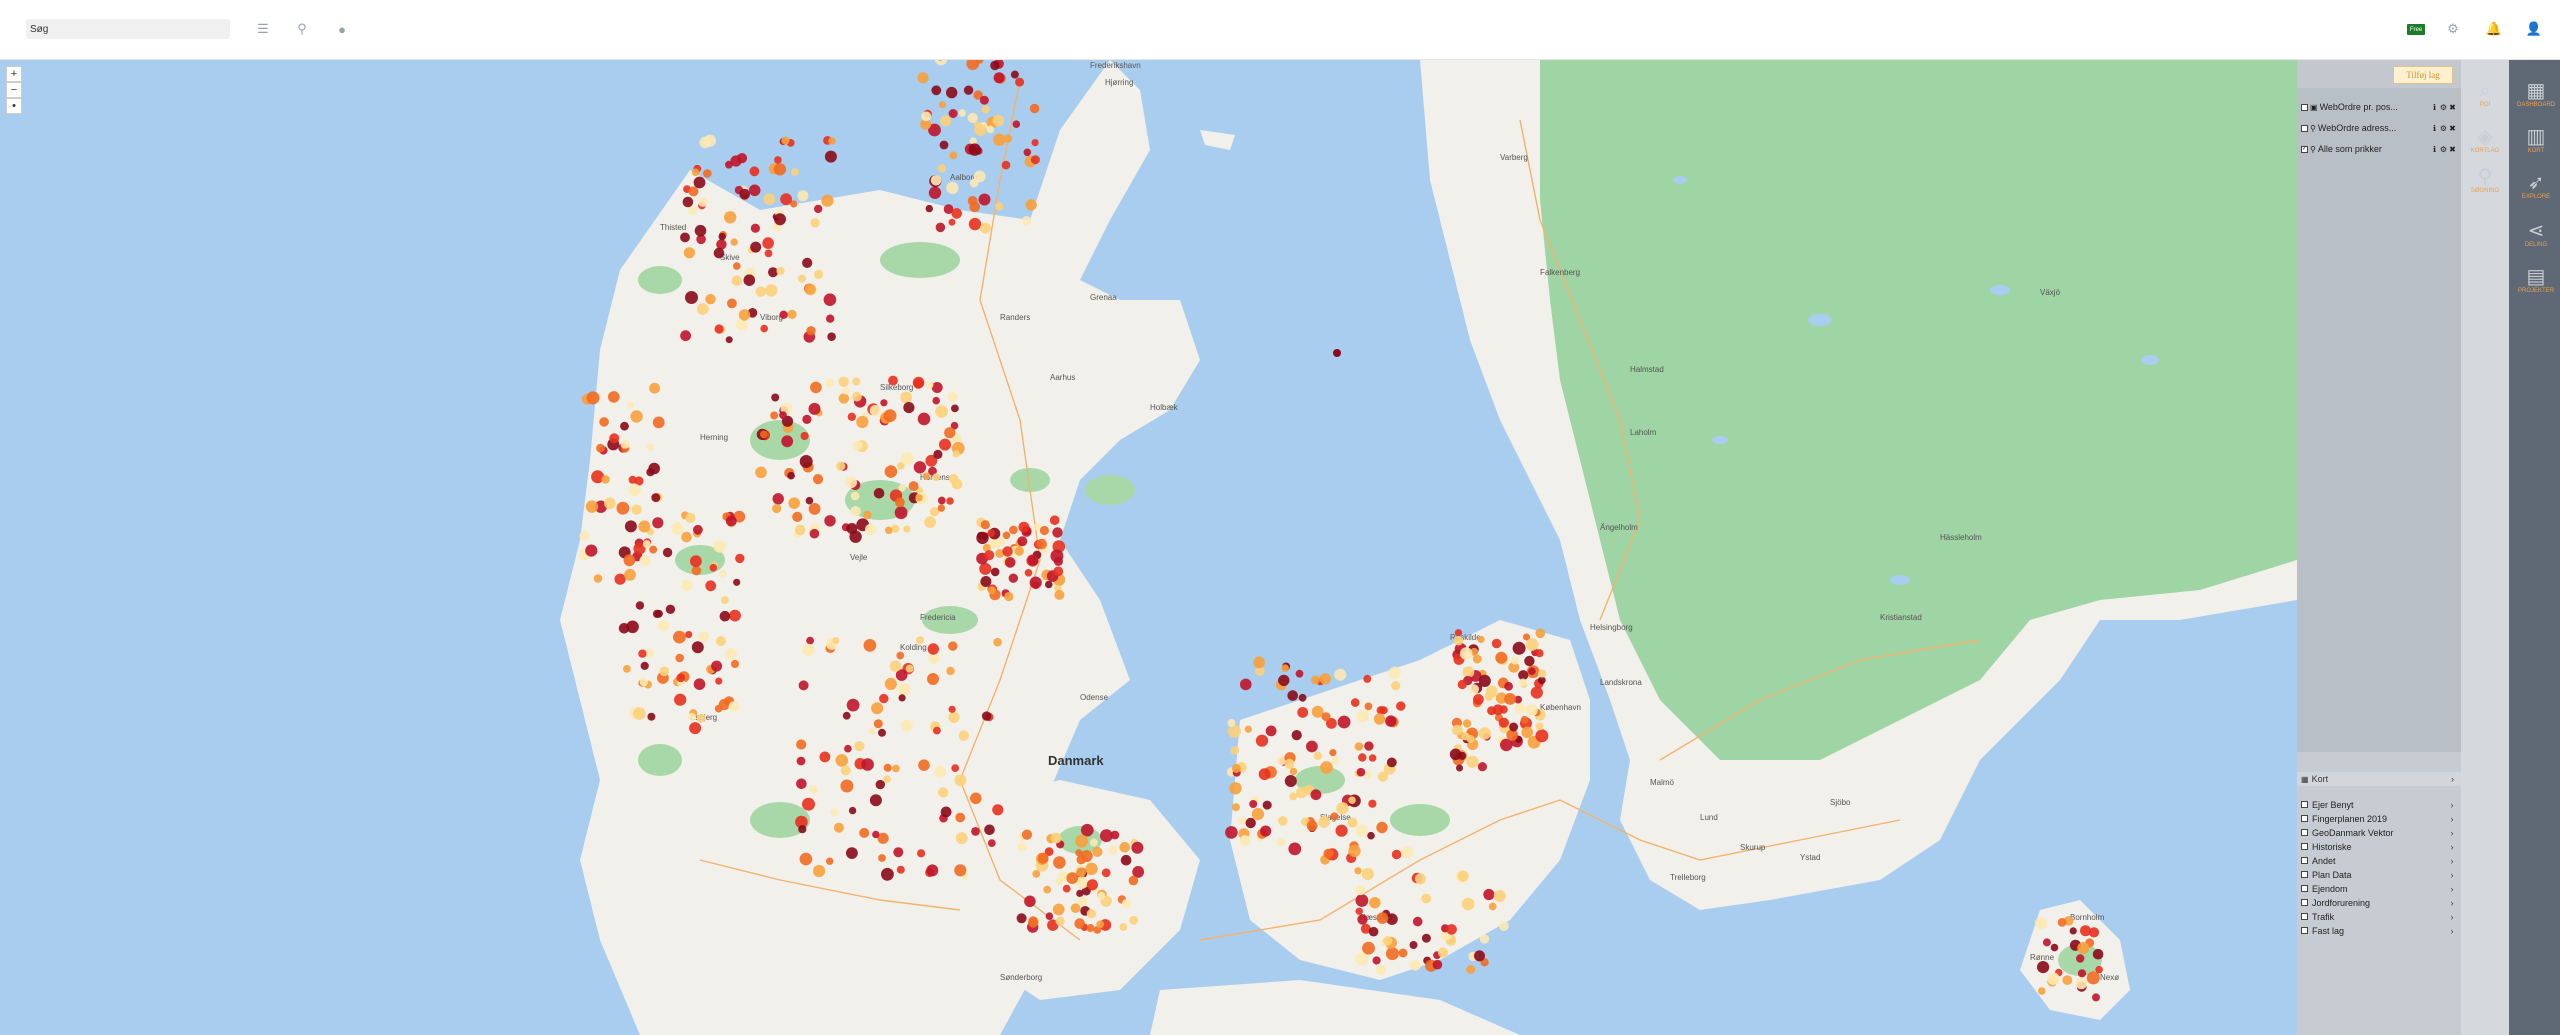 Image resolution: width=2560 pixels, height=1035 pixels. Describe the element at coordinates (2379, 860) in the screenshot. I see `kort-item: Andet ›` at that location.